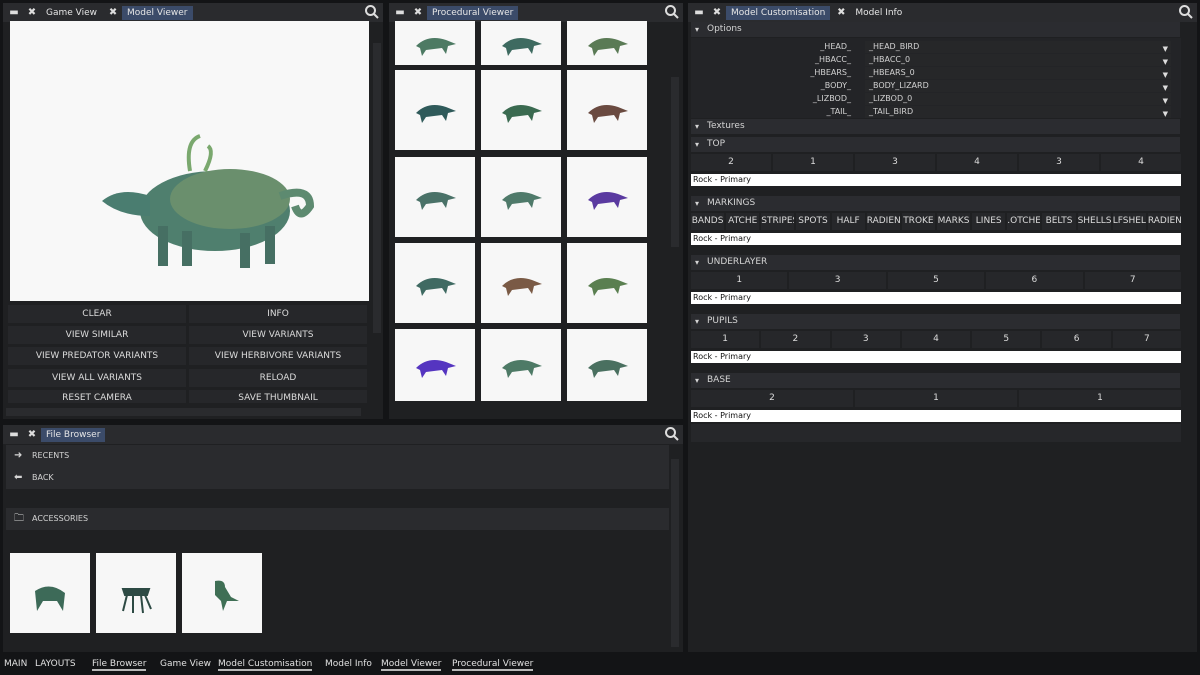  What do you see at coordinates (708, 221) in the screenshot?
I see `texture-option-button: BANDS` at bounding box center [708, 221].